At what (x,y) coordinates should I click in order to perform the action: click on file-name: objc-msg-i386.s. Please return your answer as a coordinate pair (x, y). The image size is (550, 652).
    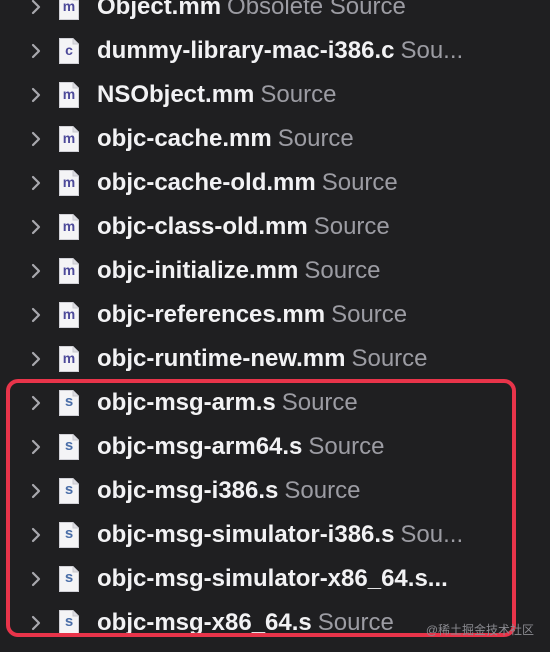
    Looking at the image, I should click on (188, 490).